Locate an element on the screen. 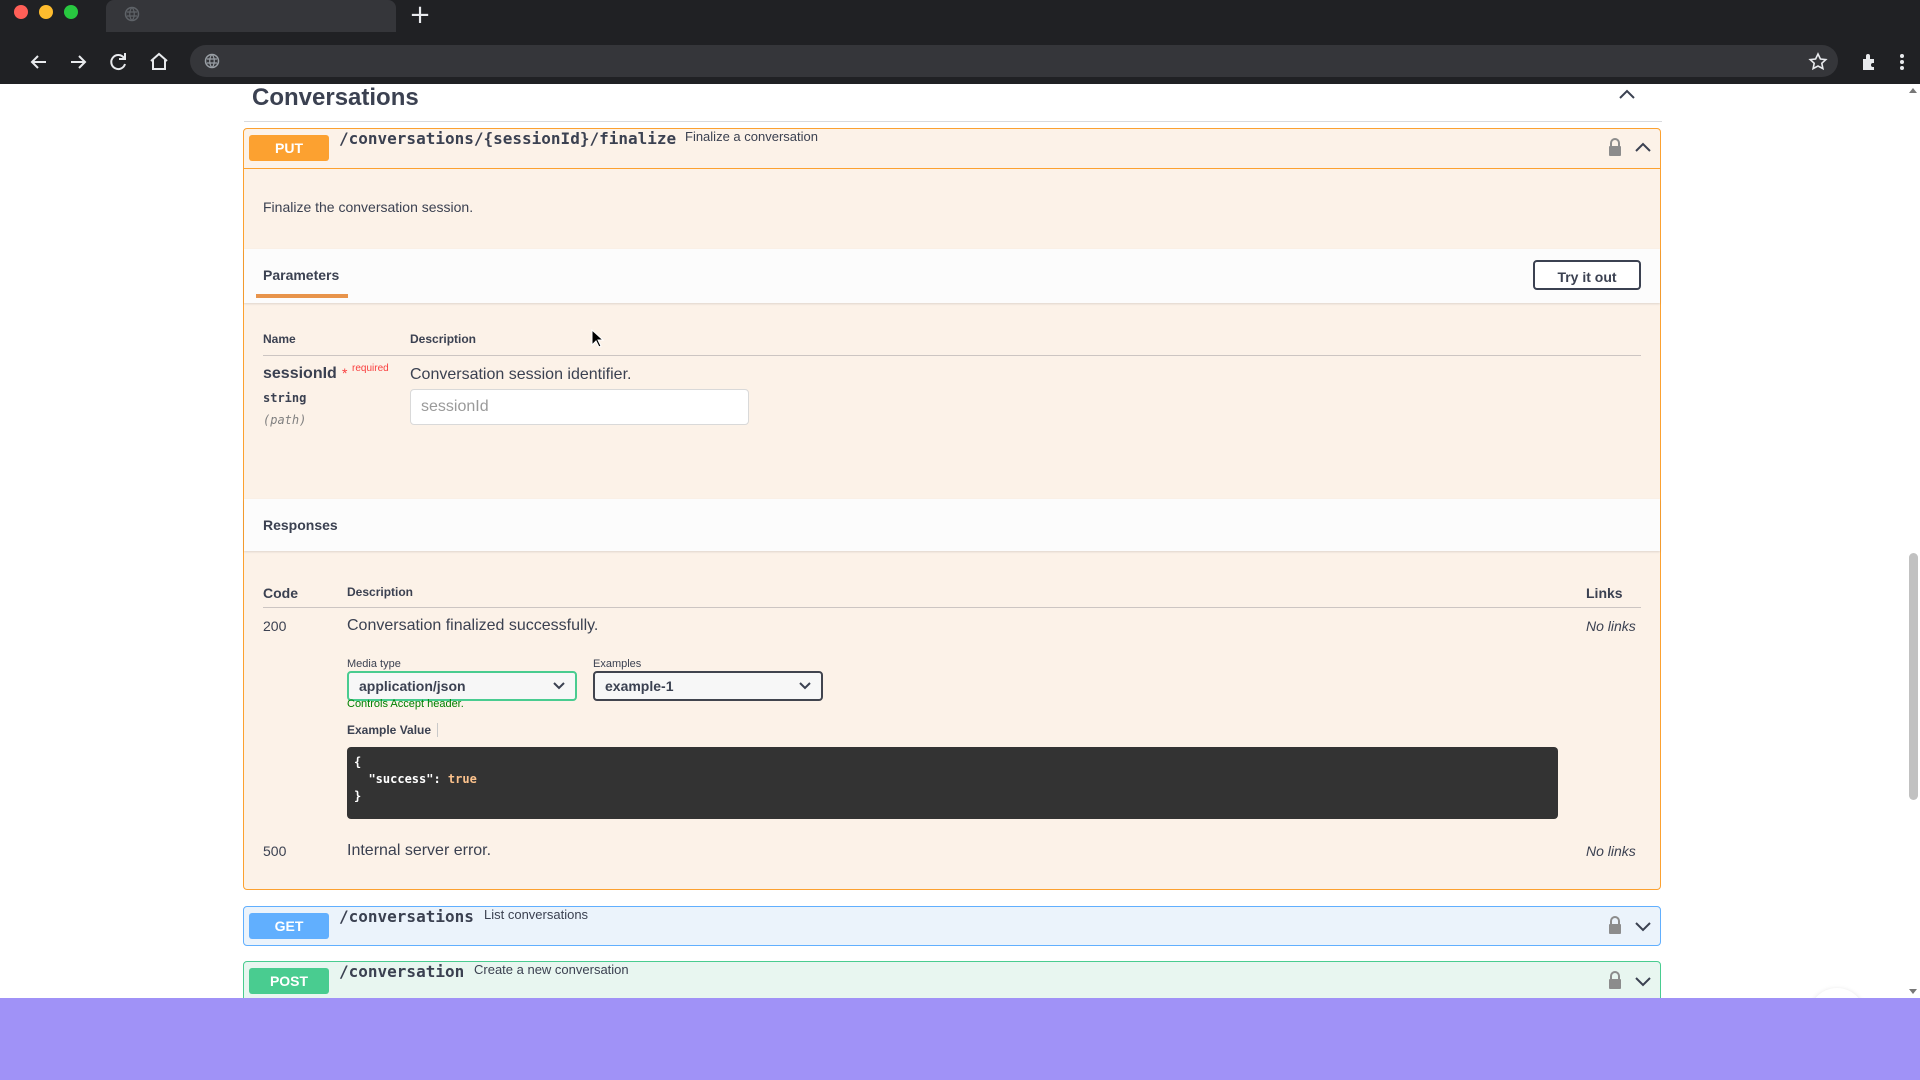  tab-underline is located at coordinates (302, 296).